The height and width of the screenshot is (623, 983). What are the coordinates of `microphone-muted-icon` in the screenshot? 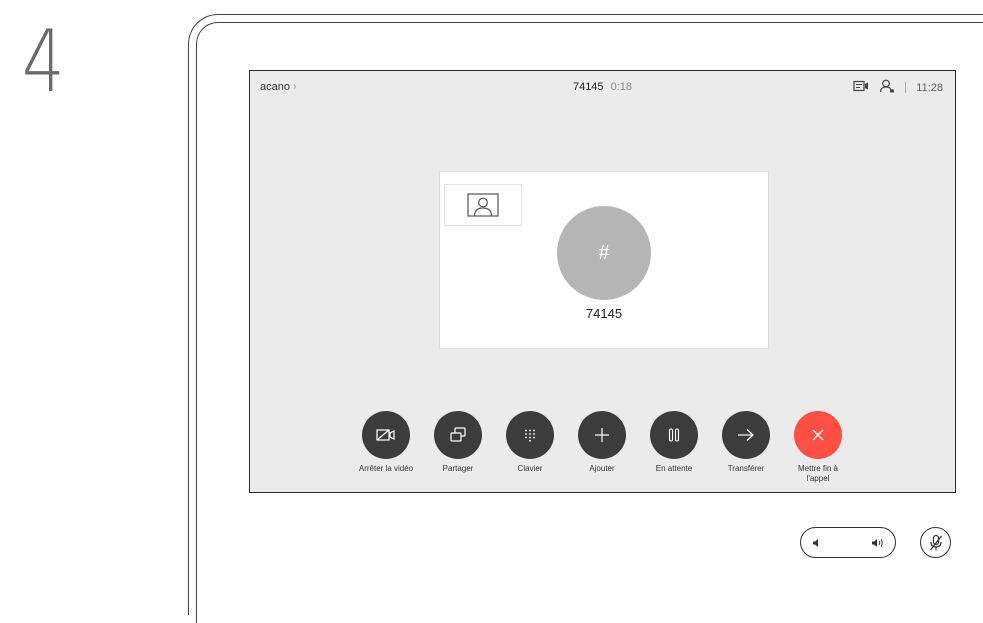 It's located at (935, 542).